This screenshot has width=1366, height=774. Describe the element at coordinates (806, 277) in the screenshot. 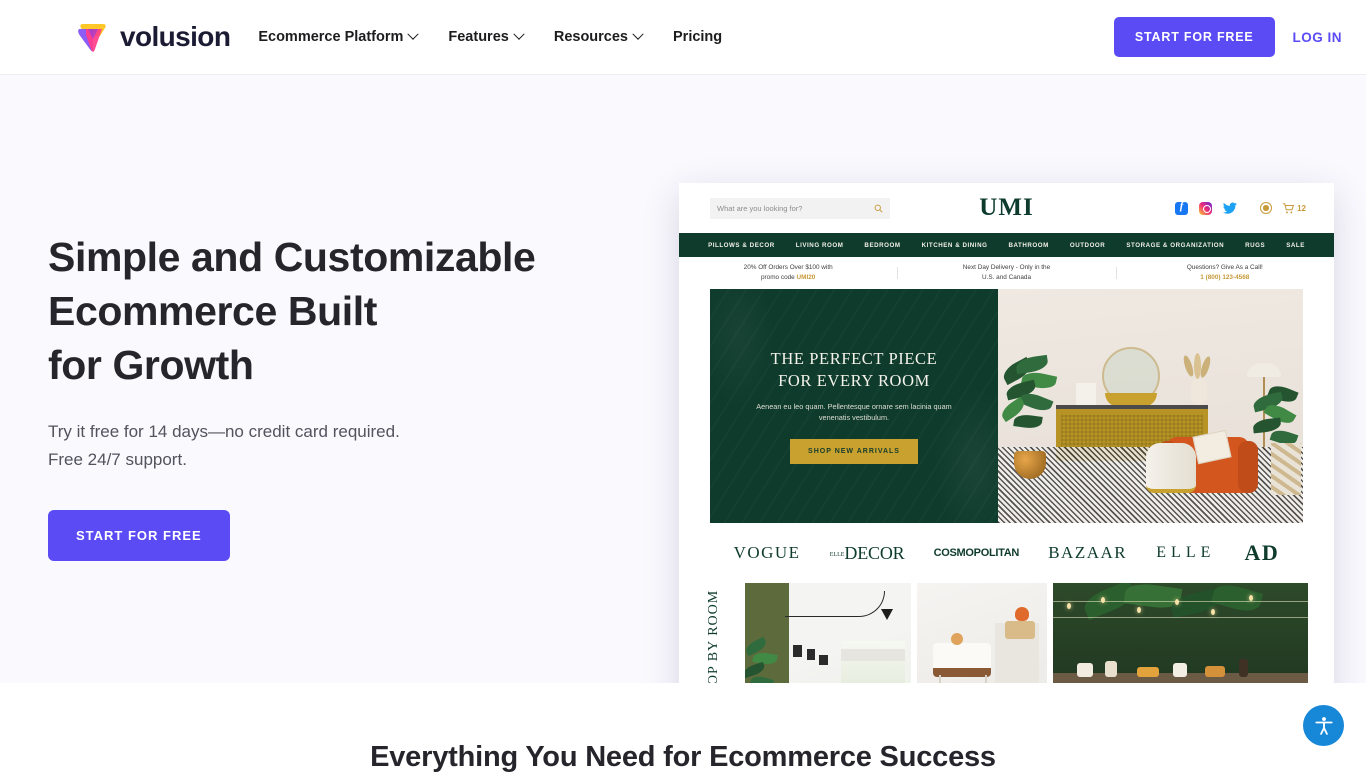

I see `promo-code: UMI20` at that location.